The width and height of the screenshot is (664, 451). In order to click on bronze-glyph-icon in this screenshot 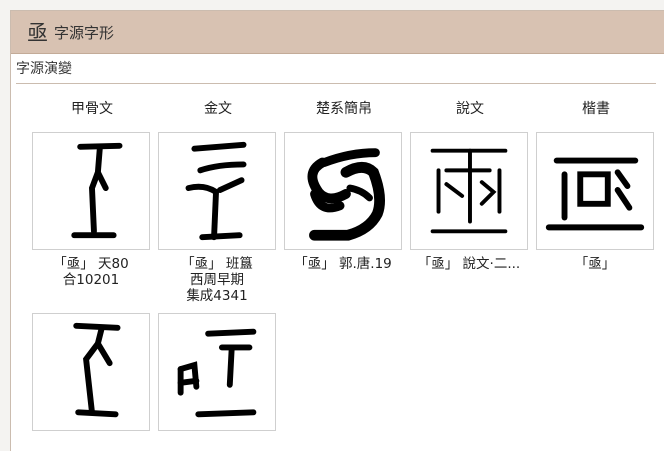, I will do `click(216, 191)`.